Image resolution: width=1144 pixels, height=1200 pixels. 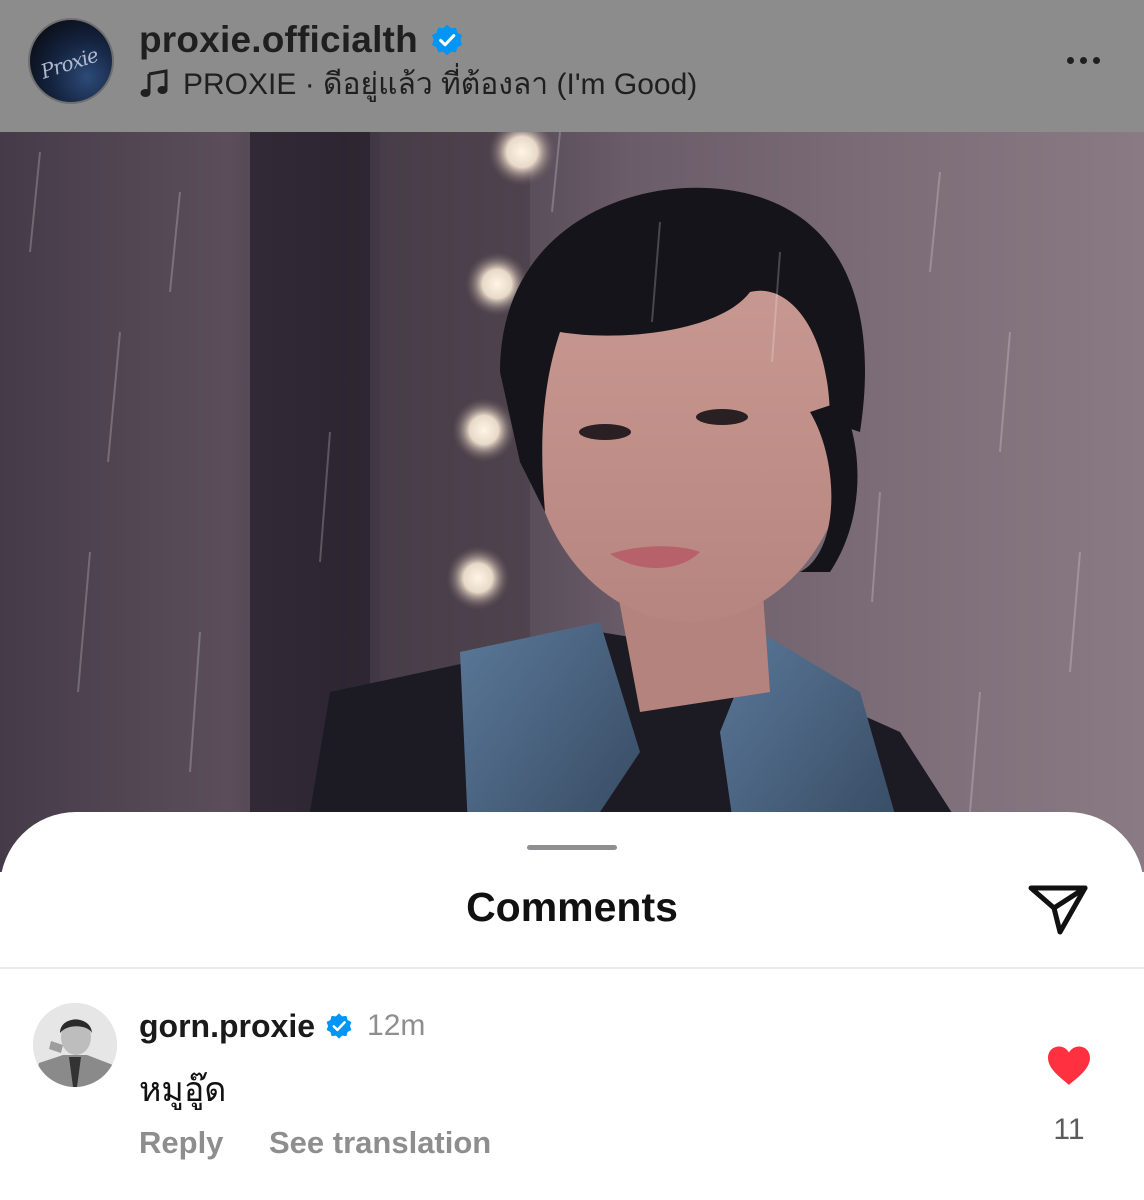 I want to click on account-avatar: Proxie, so click(x=71, y=61).